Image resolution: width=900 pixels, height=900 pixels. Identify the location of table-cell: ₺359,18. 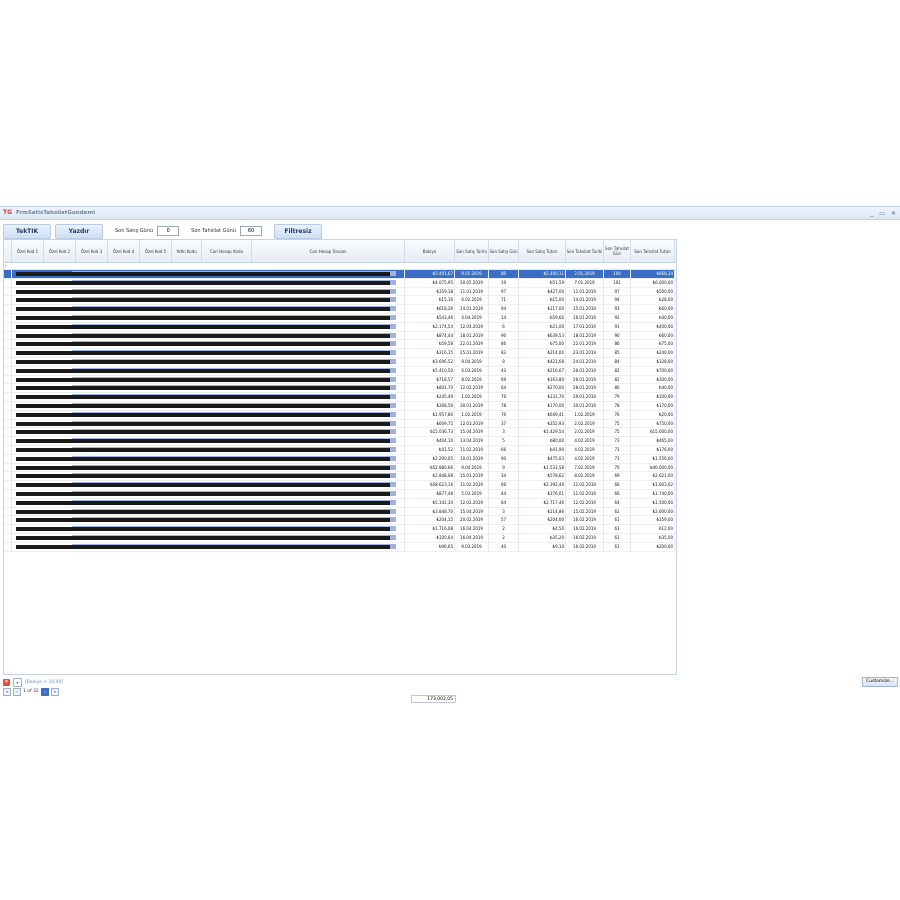
(430, 291).